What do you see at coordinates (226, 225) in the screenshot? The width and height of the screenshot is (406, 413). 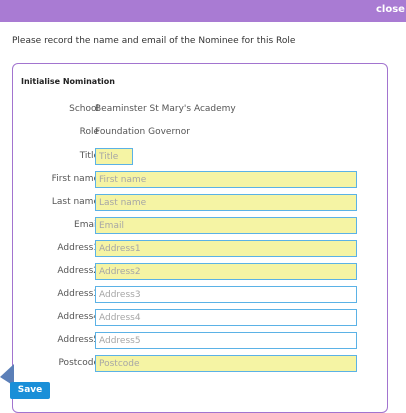 I see `email-field` at bounding box center [226, 225].